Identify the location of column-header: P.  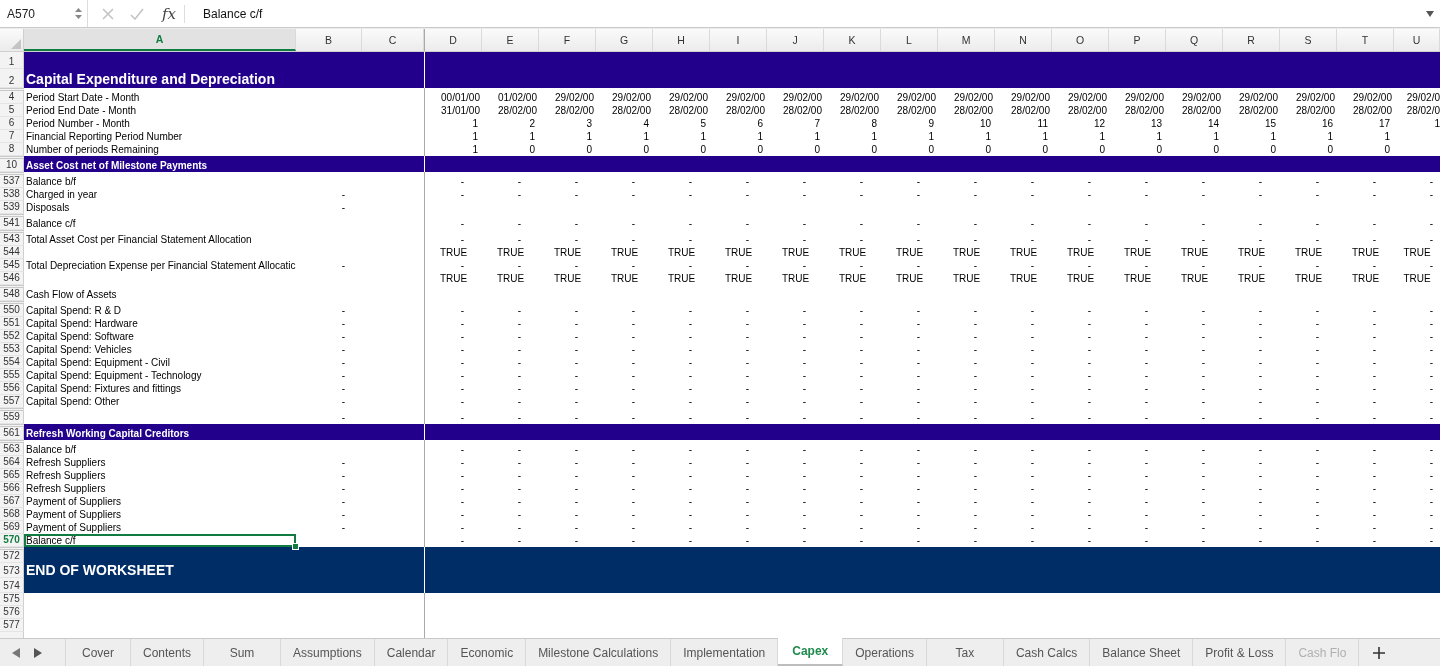
(1137, 40).